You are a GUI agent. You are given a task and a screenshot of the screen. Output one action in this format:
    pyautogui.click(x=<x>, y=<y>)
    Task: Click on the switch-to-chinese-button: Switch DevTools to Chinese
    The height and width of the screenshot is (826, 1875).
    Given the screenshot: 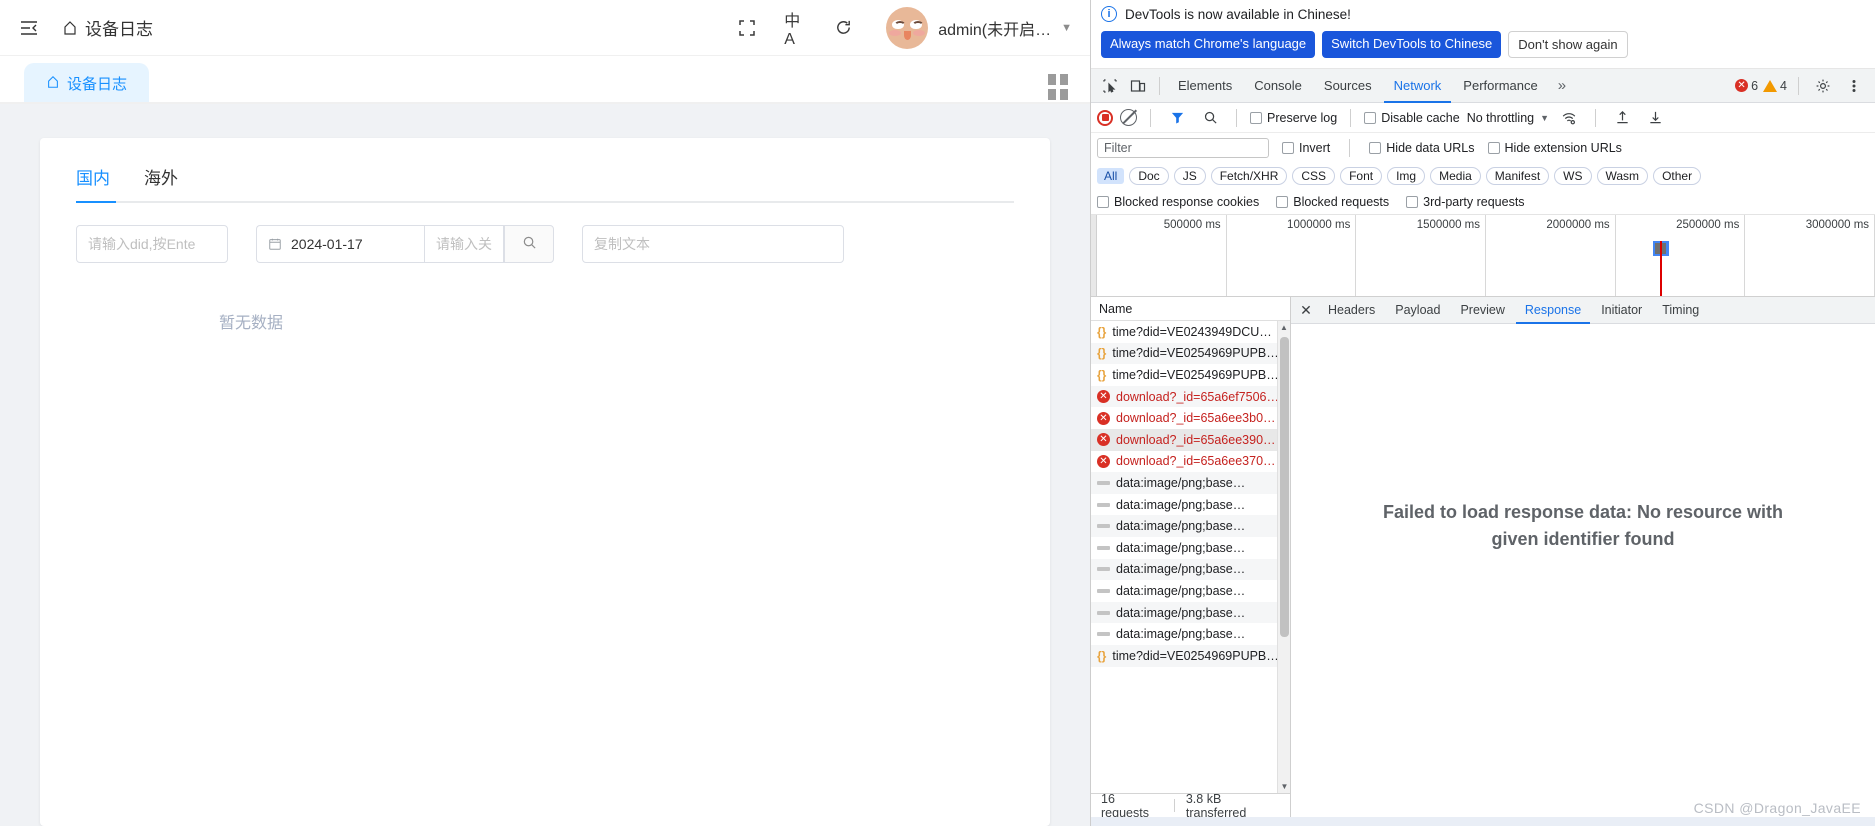 What is the action you would take?
    pyautogui.click(x=1412, y=44)
    